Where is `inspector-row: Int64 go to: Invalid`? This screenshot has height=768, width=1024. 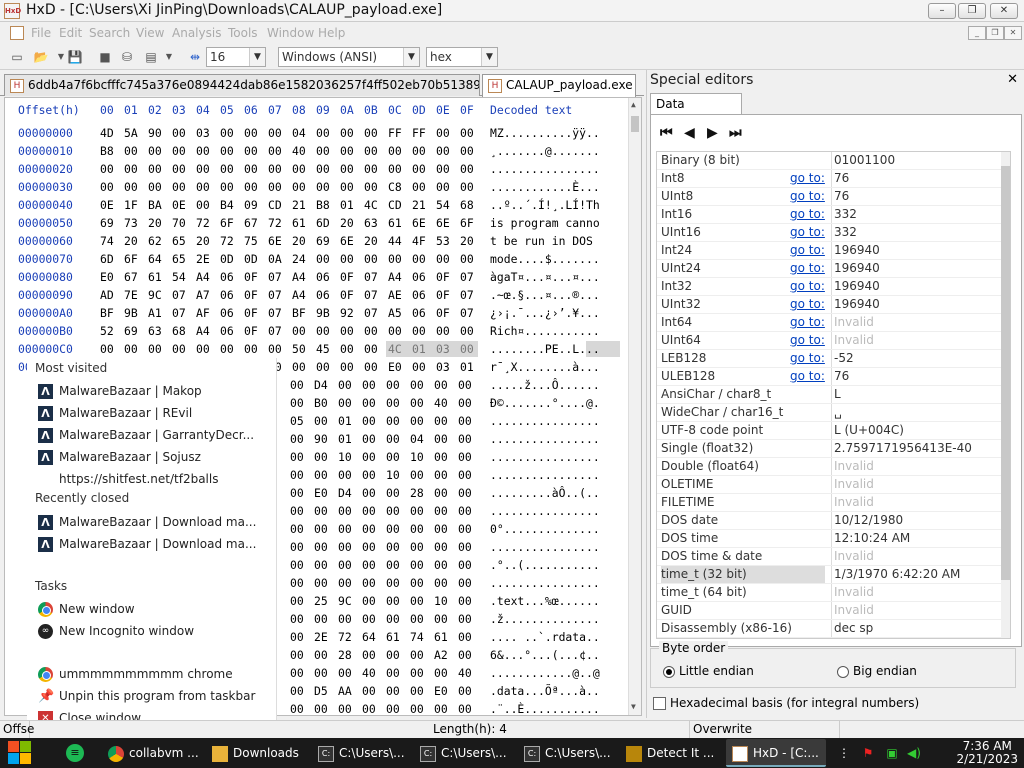 inspector-row: Int64 go to: Invalid is located at coordinates (830, 323).